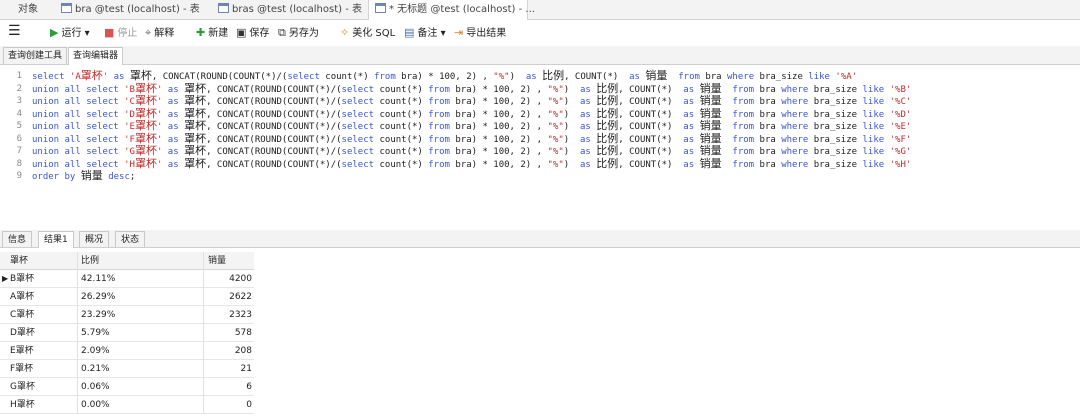 The width and height of the screenshot is (1080, 416). What do you see at coordinates (130, 239) in the screenshot?
I see `tab-status: 状态` at bounding box center [130, 239].